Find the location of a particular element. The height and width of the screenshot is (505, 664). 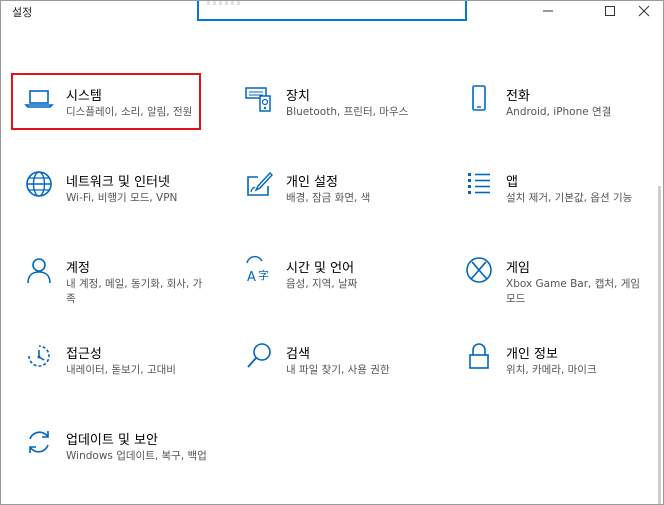

category-name: 게임 is located at coordinates (518, 268).